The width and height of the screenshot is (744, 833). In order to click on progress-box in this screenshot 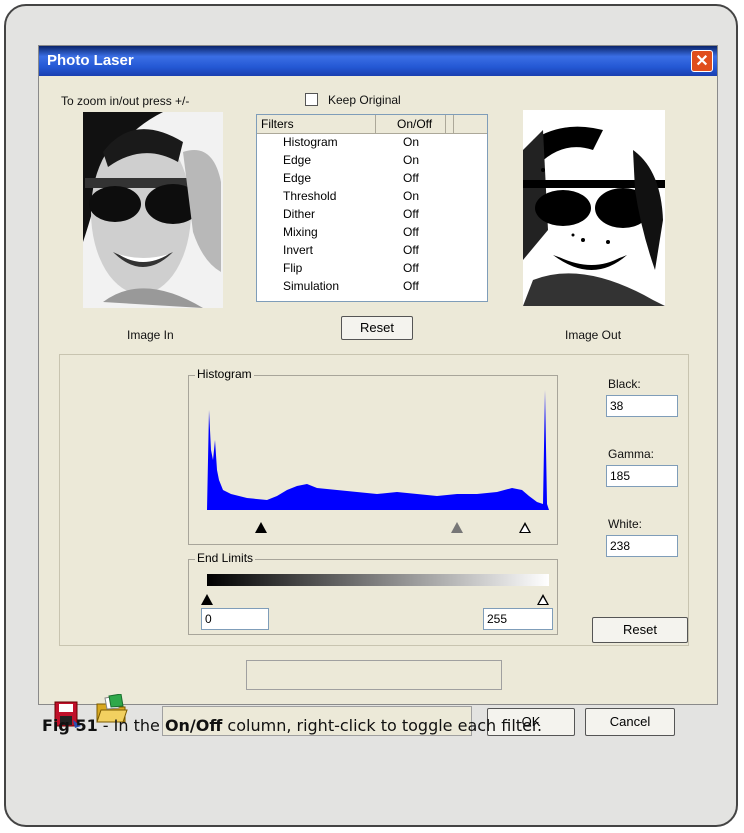, I will do `click(374, 675)`.